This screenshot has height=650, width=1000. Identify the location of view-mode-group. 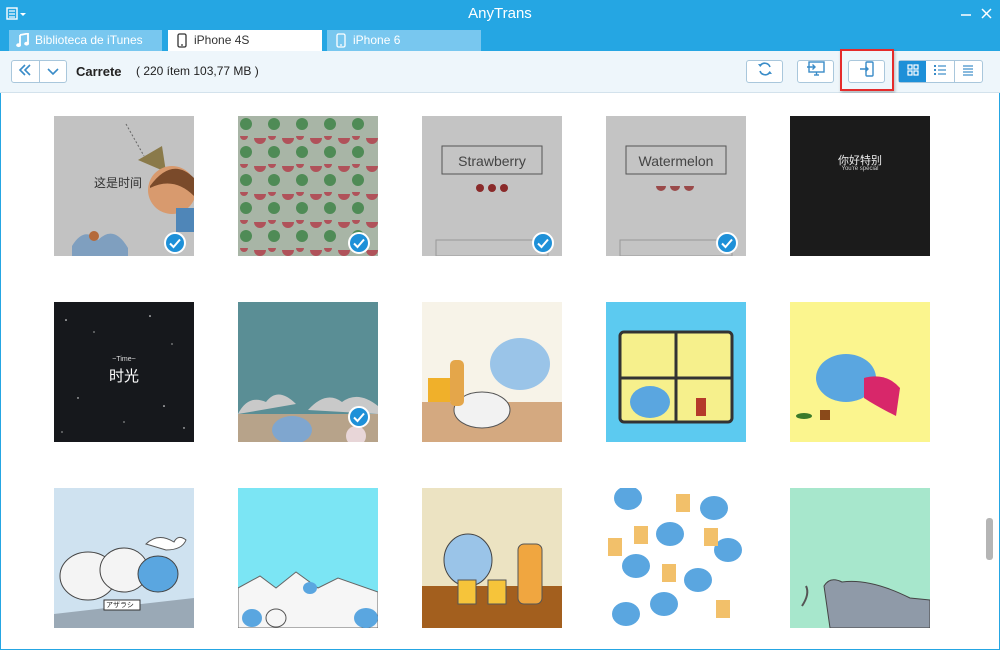
(940, 71).